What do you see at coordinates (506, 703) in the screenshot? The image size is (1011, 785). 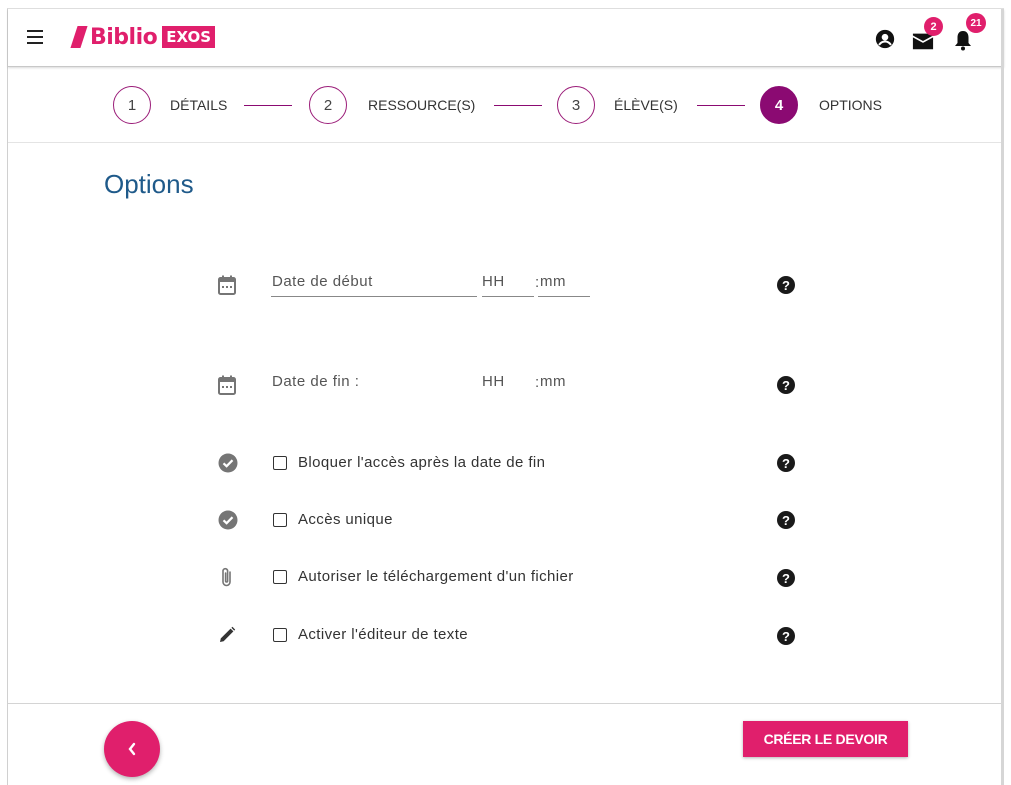 I see `footer-divider` at bounding box center [506, 703].